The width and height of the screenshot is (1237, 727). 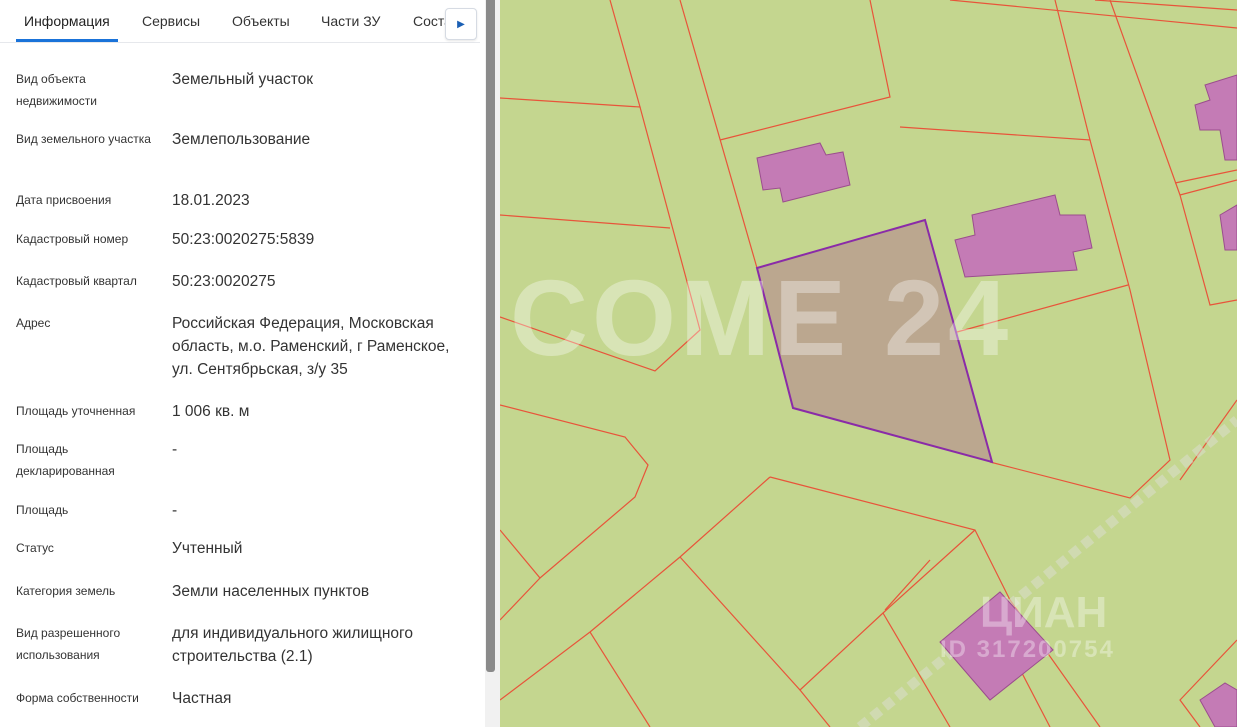 I want to click on tab-services: Сервисы, so click(x=171, y=21).